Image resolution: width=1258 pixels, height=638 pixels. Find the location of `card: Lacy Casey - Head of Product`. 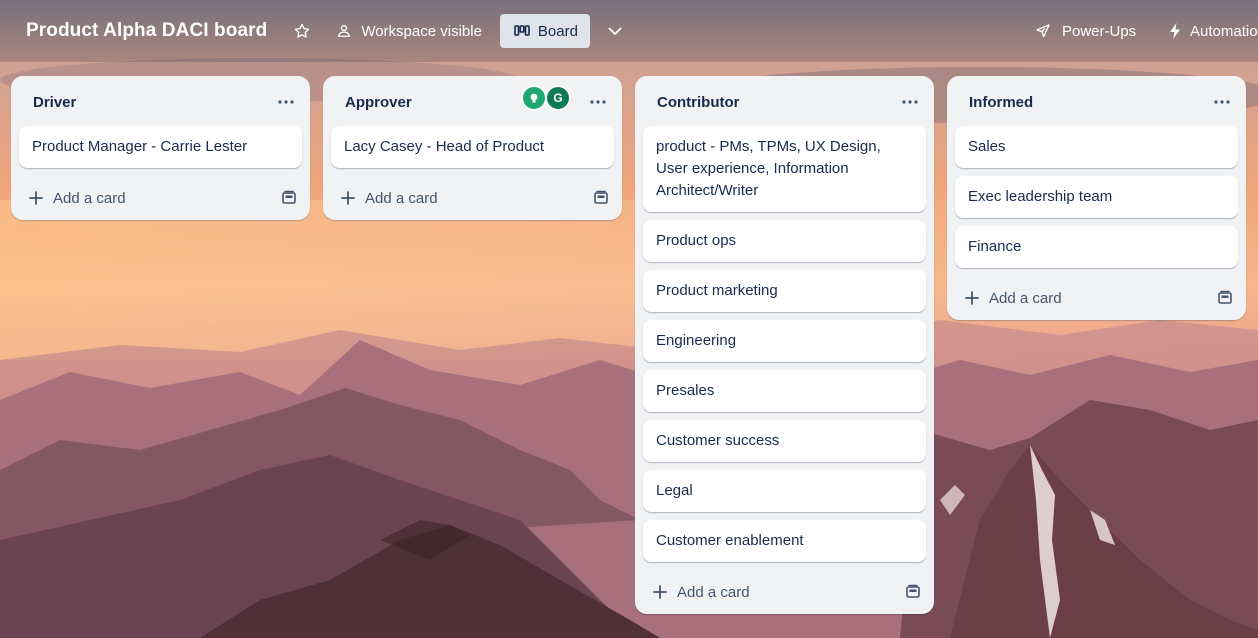

card: Lacy Casey - Head of Product is located at coordinates (472, 147).